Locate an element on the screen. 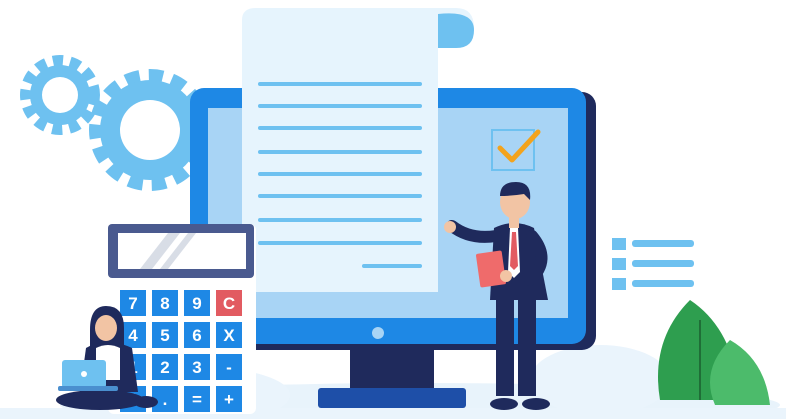  calculator-key-label: X is located at coordinates (229, 335).